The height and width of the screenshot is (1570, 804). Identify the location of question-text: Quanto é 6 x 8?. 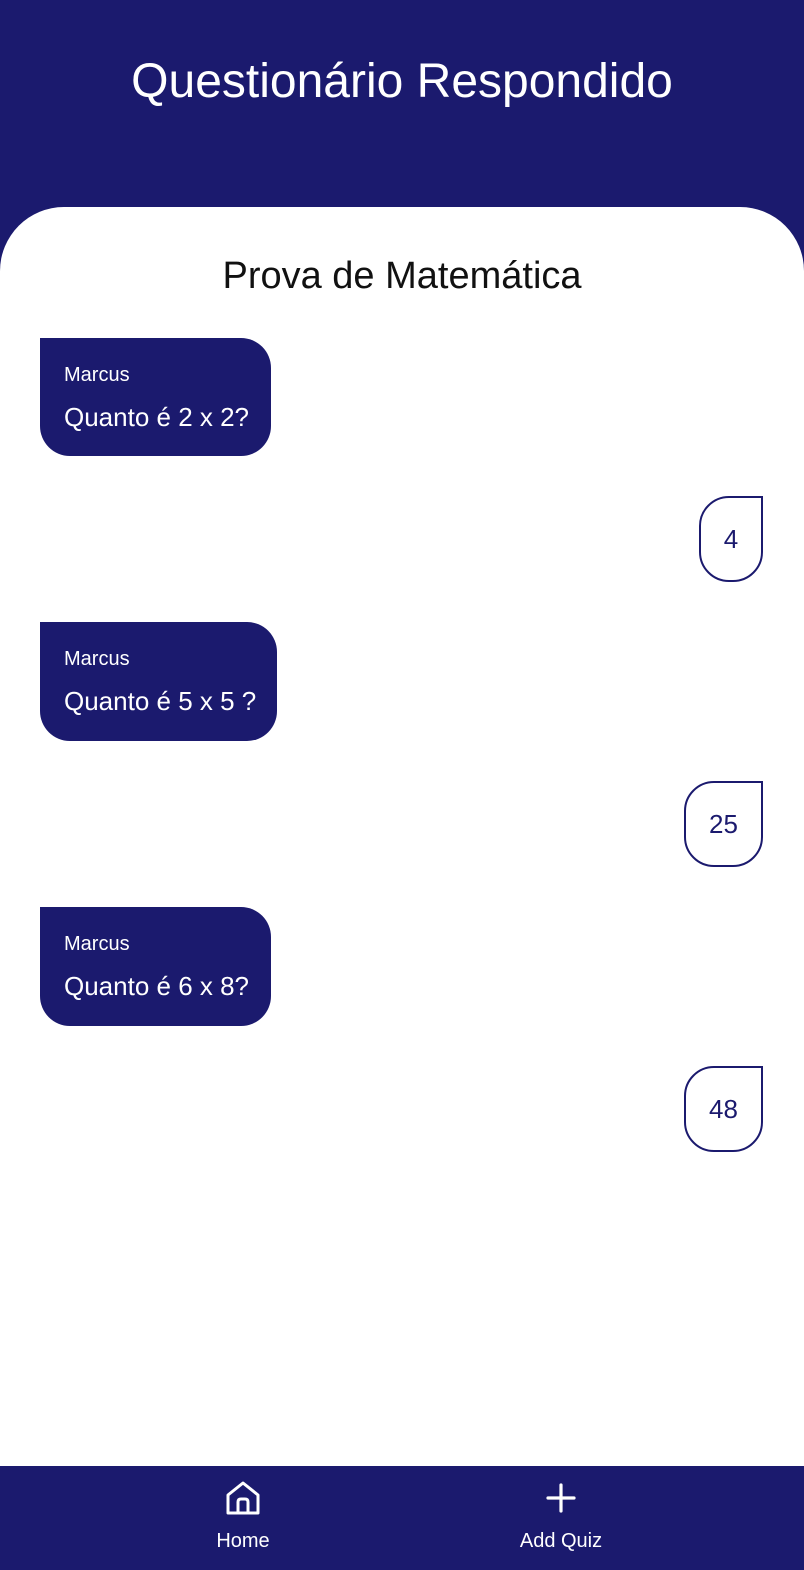
(157, 986).